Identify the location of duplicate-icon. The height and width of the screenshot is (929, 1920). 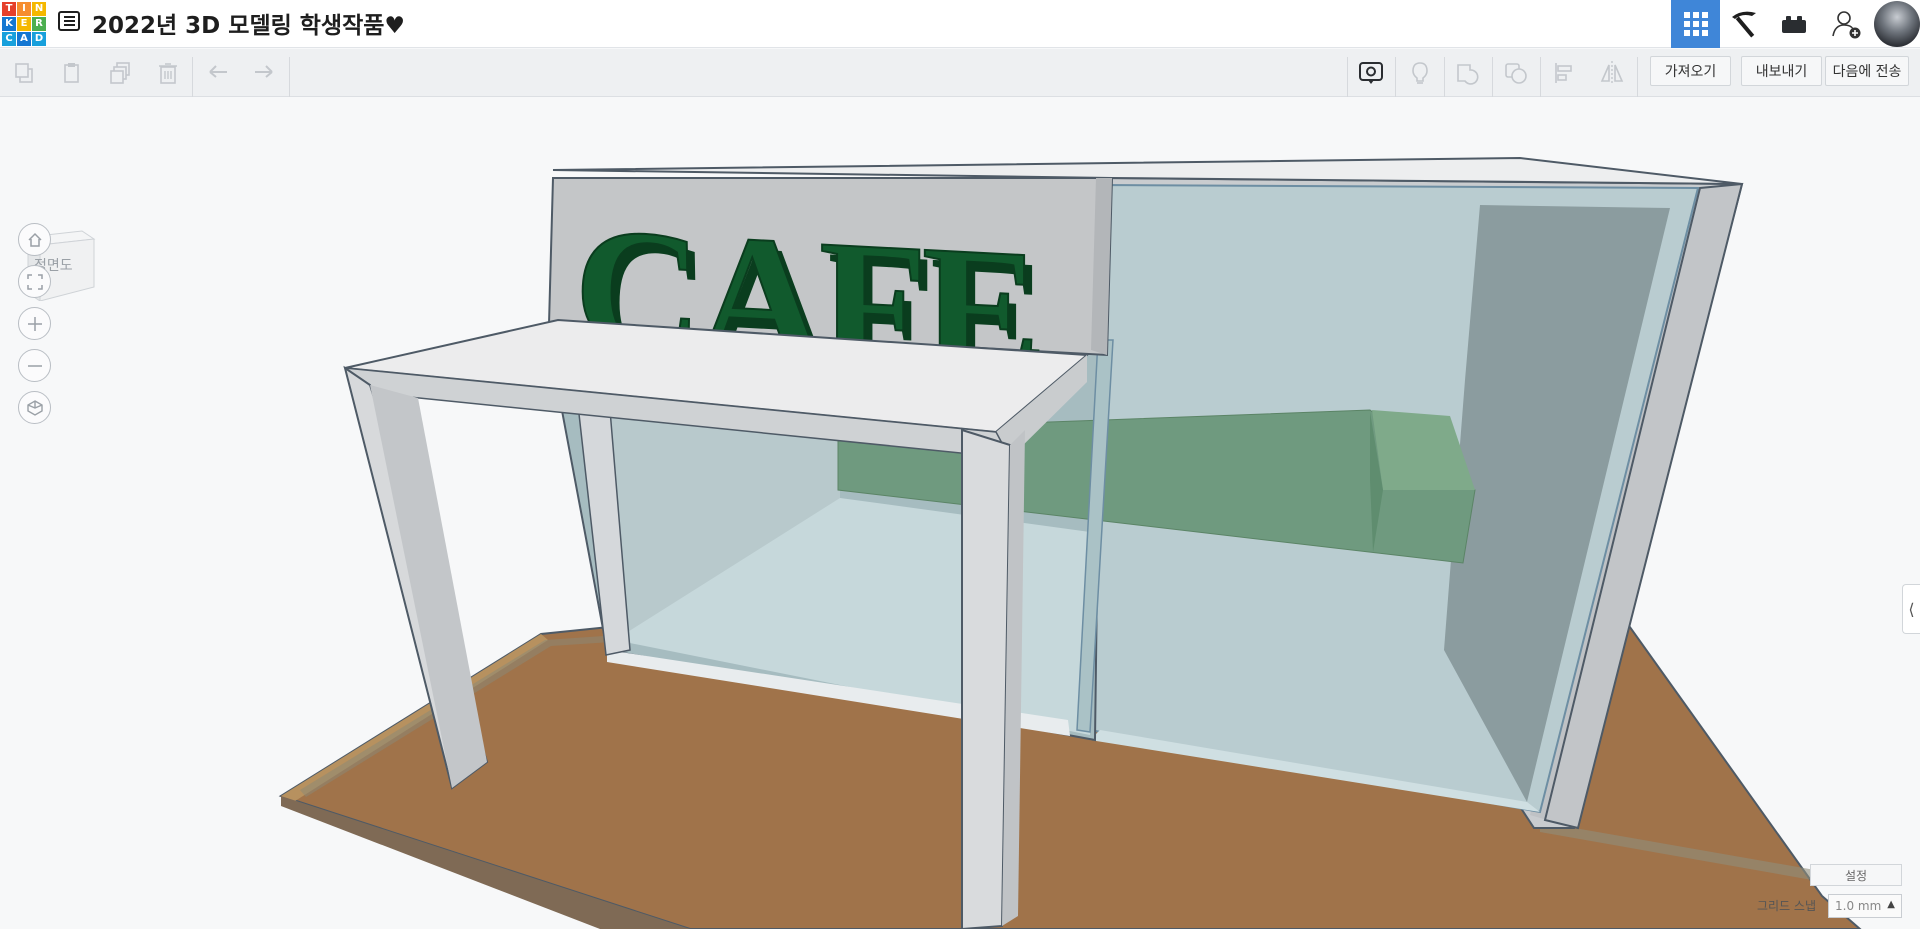
(120, 73).